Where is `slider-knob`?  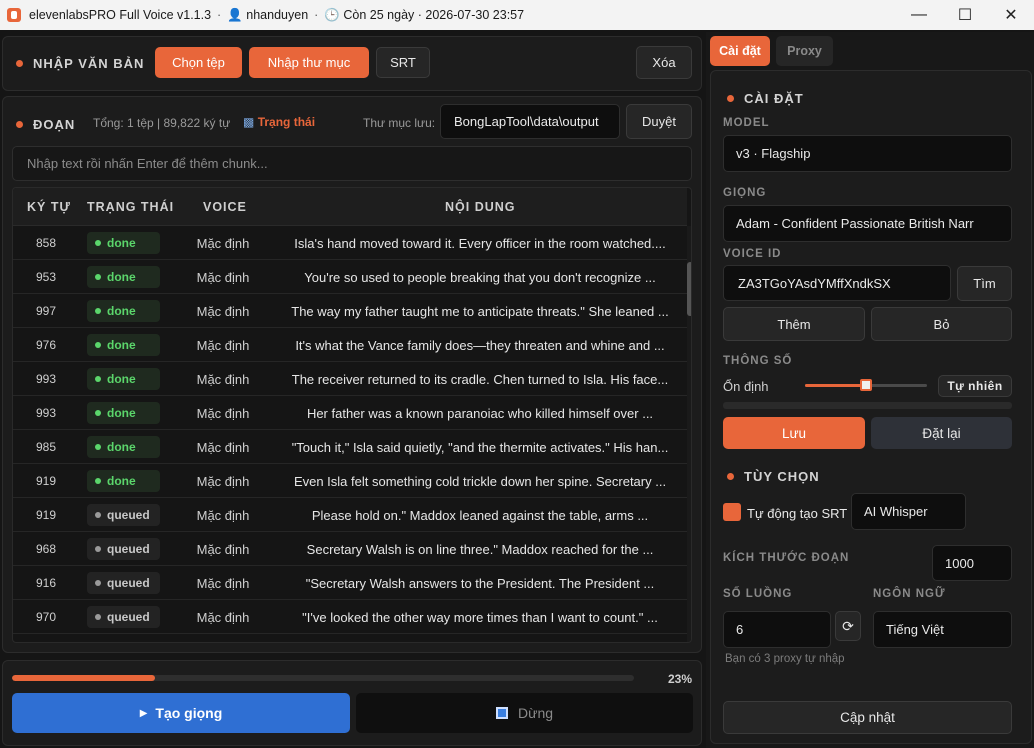 slider-knob is located at coordinates (866, 385).